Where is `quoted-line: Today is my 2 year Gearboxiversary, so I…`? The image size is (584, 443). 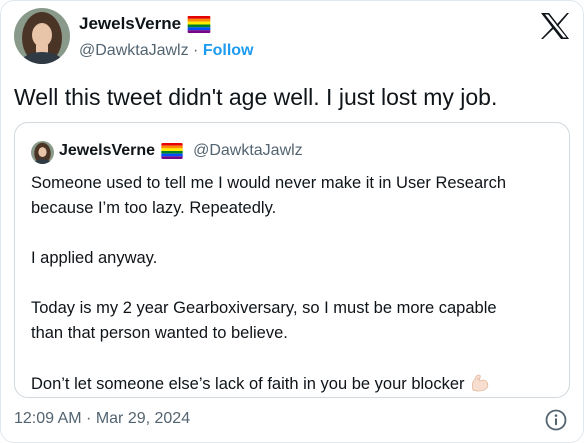 quoted-line: Today is my 2 year Gearboxiversary, so I… is located at coordinates (264, 308).